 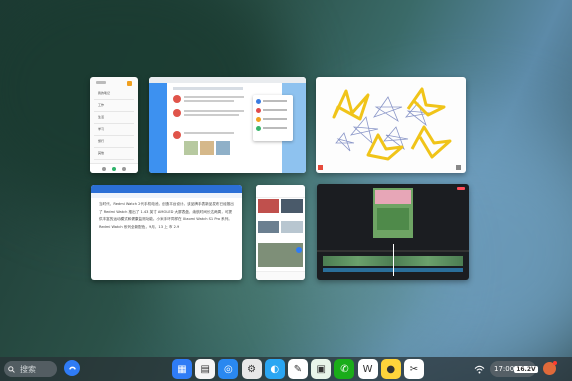 I want to click on wps-office-icon: W, so click(x=367, y=369).